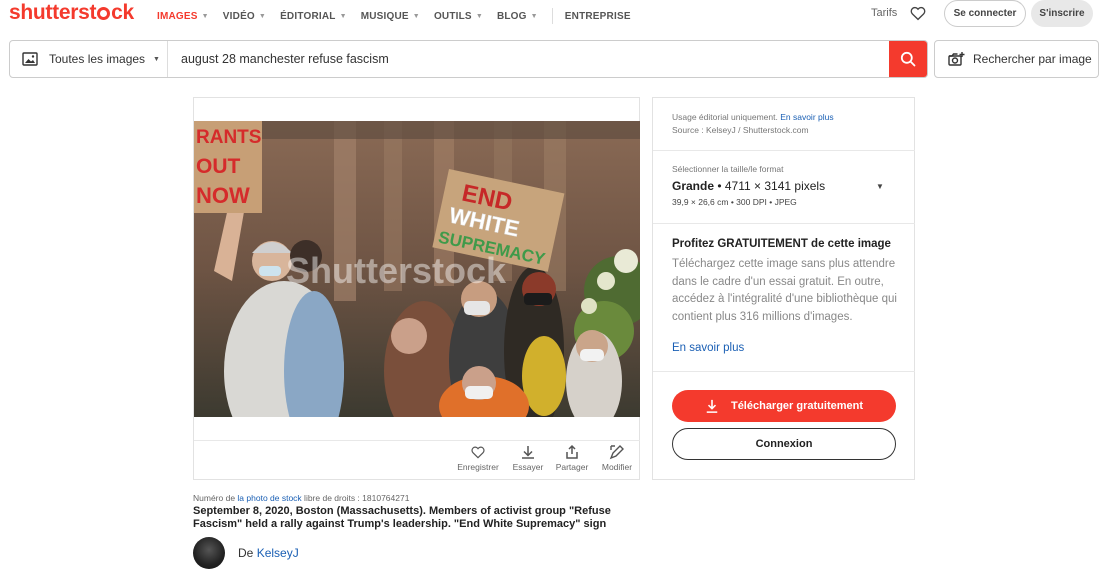 This screenshot has height=571, width=1100. I want to click on image-type-dropdown: Toutes les images ▼, so click(89, 59).